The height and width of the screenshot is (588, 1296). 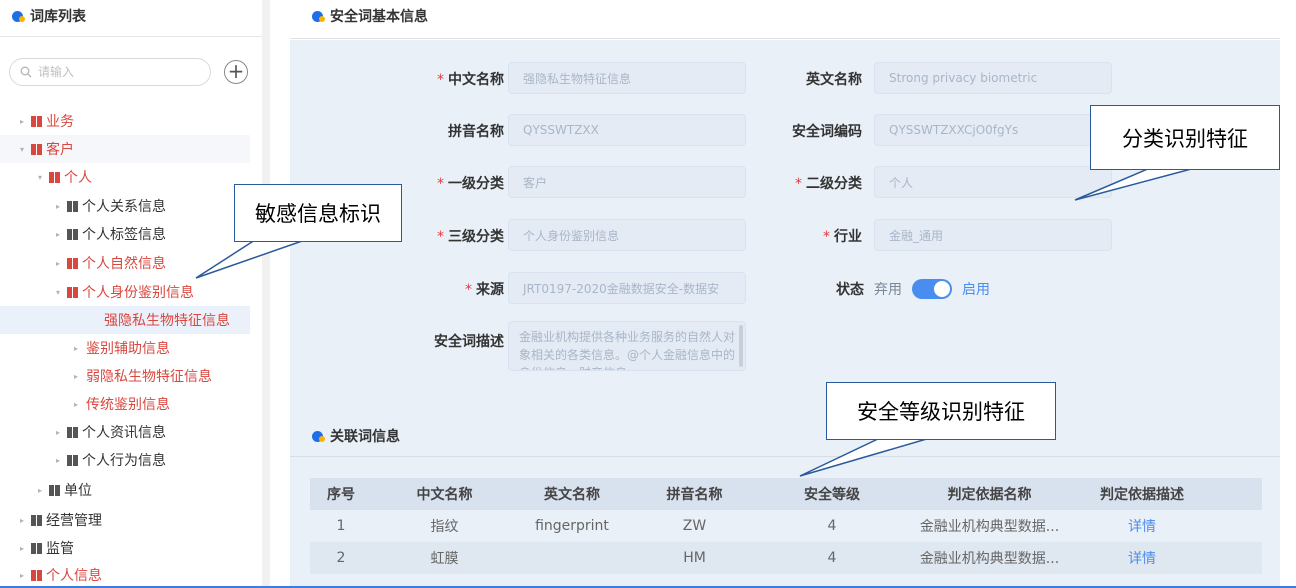 What do you see at coordinates (125, 460) in the screenshot?
I see `tree-item: ▸ 个人行为信息` at bounding box center [125, 460].